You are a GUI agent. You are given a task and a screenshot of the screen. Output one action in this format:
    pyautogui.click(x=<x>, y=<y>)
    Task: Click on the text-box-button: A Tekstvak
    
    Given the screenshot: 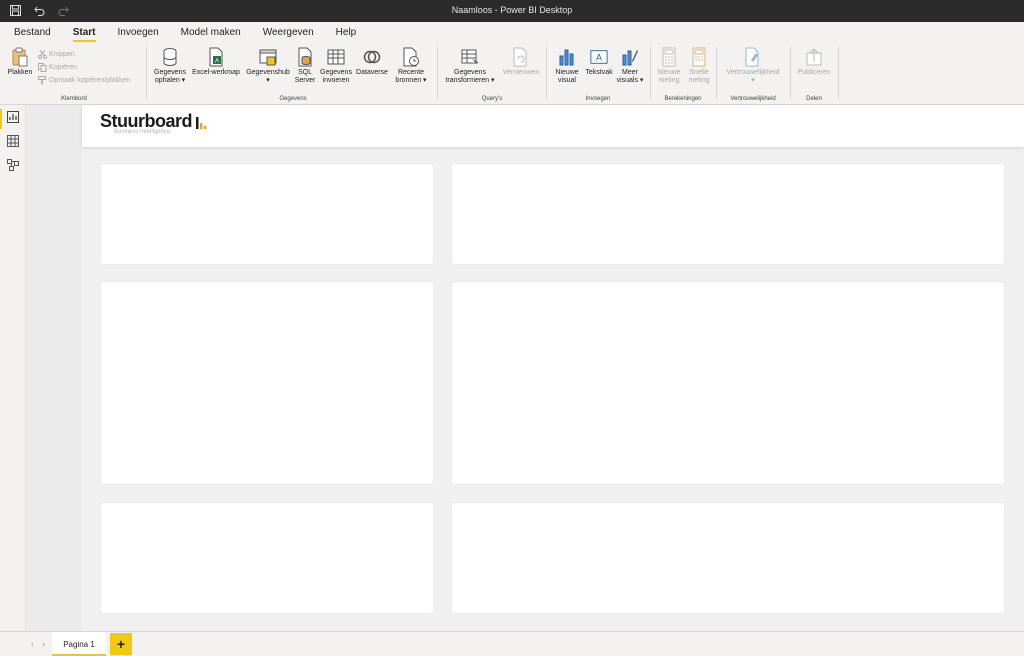 What is the action you would take?
    pyautogui.click(x=599, y=61)
    